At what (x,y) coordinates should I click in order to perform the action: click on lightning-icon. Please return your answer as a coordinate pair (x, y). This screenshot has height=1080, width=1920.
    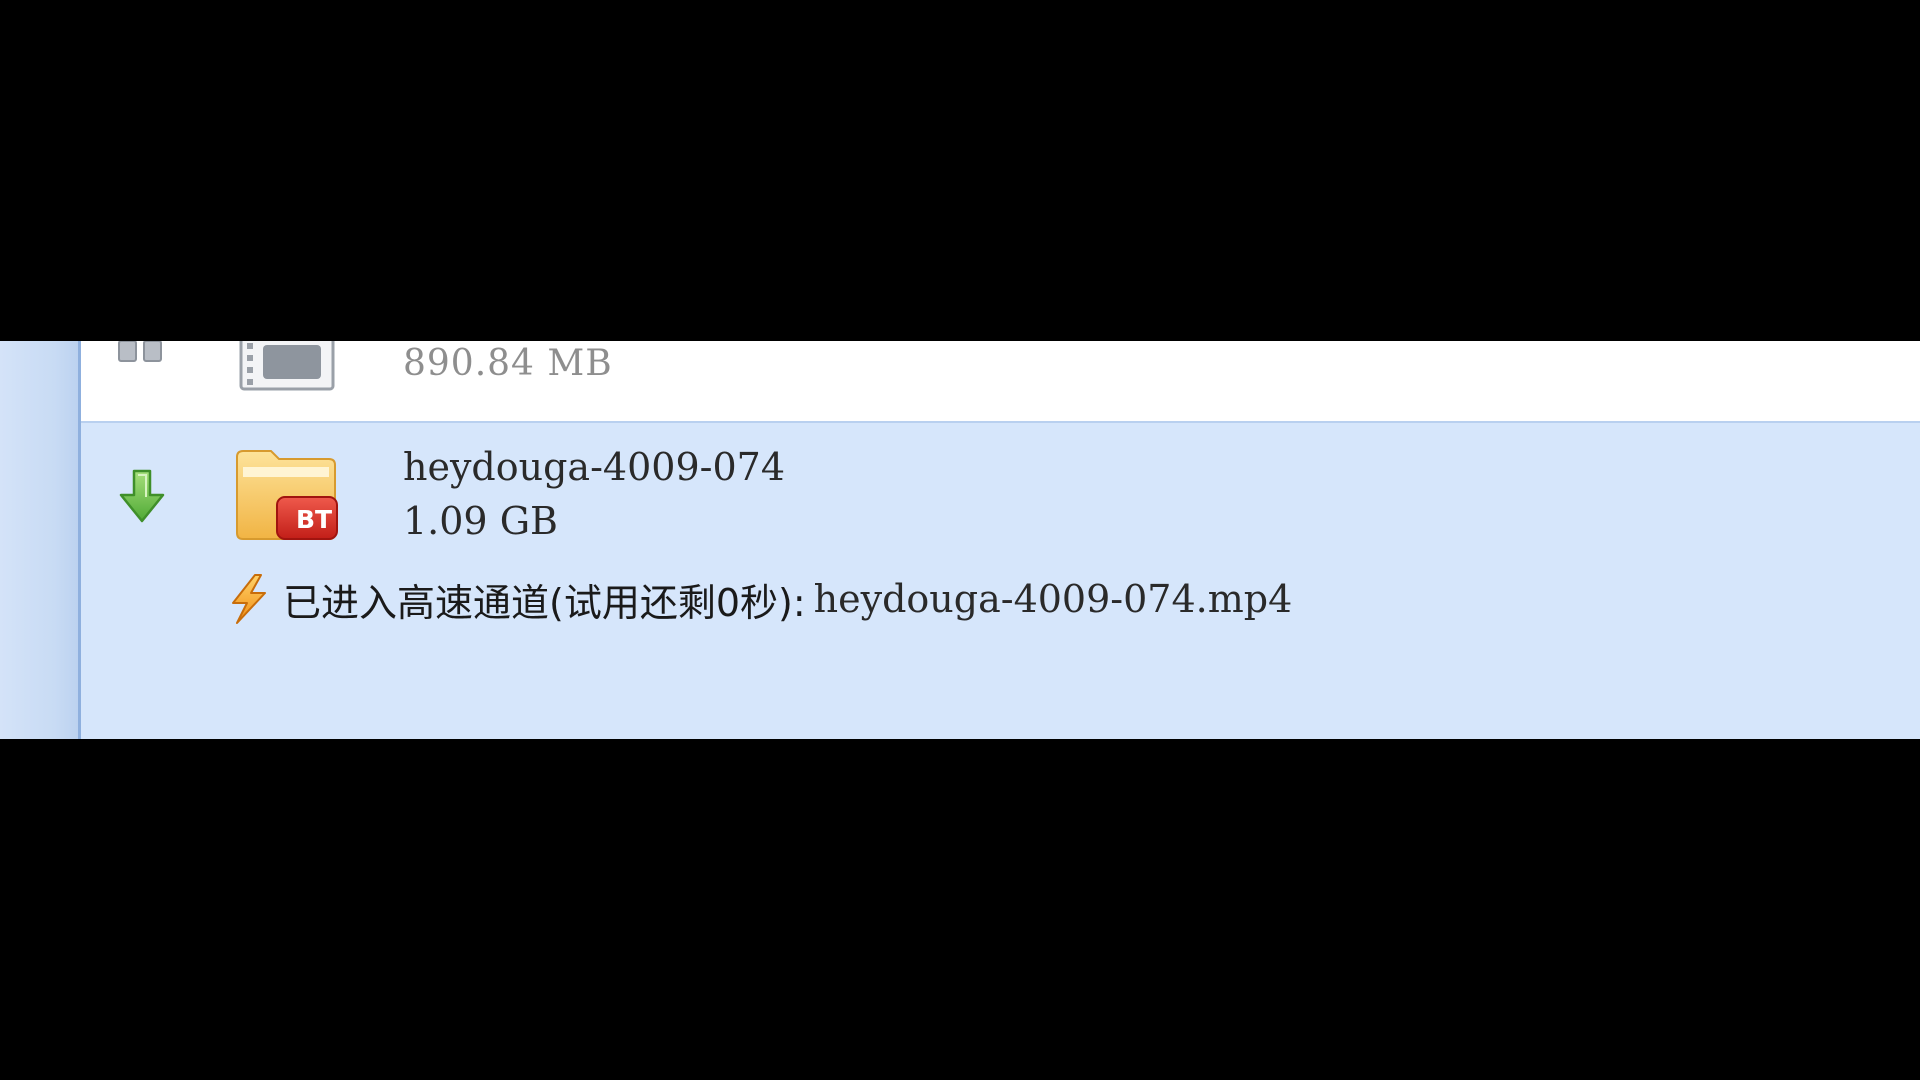
    Looking at the image, I should click on (249, 599).